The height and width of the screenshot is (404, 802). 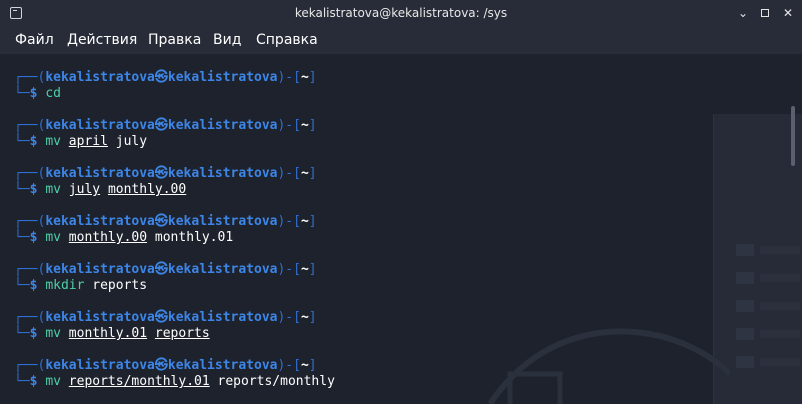 I want to click on command-arg: reports/monthly, so click(x=276, y=381).